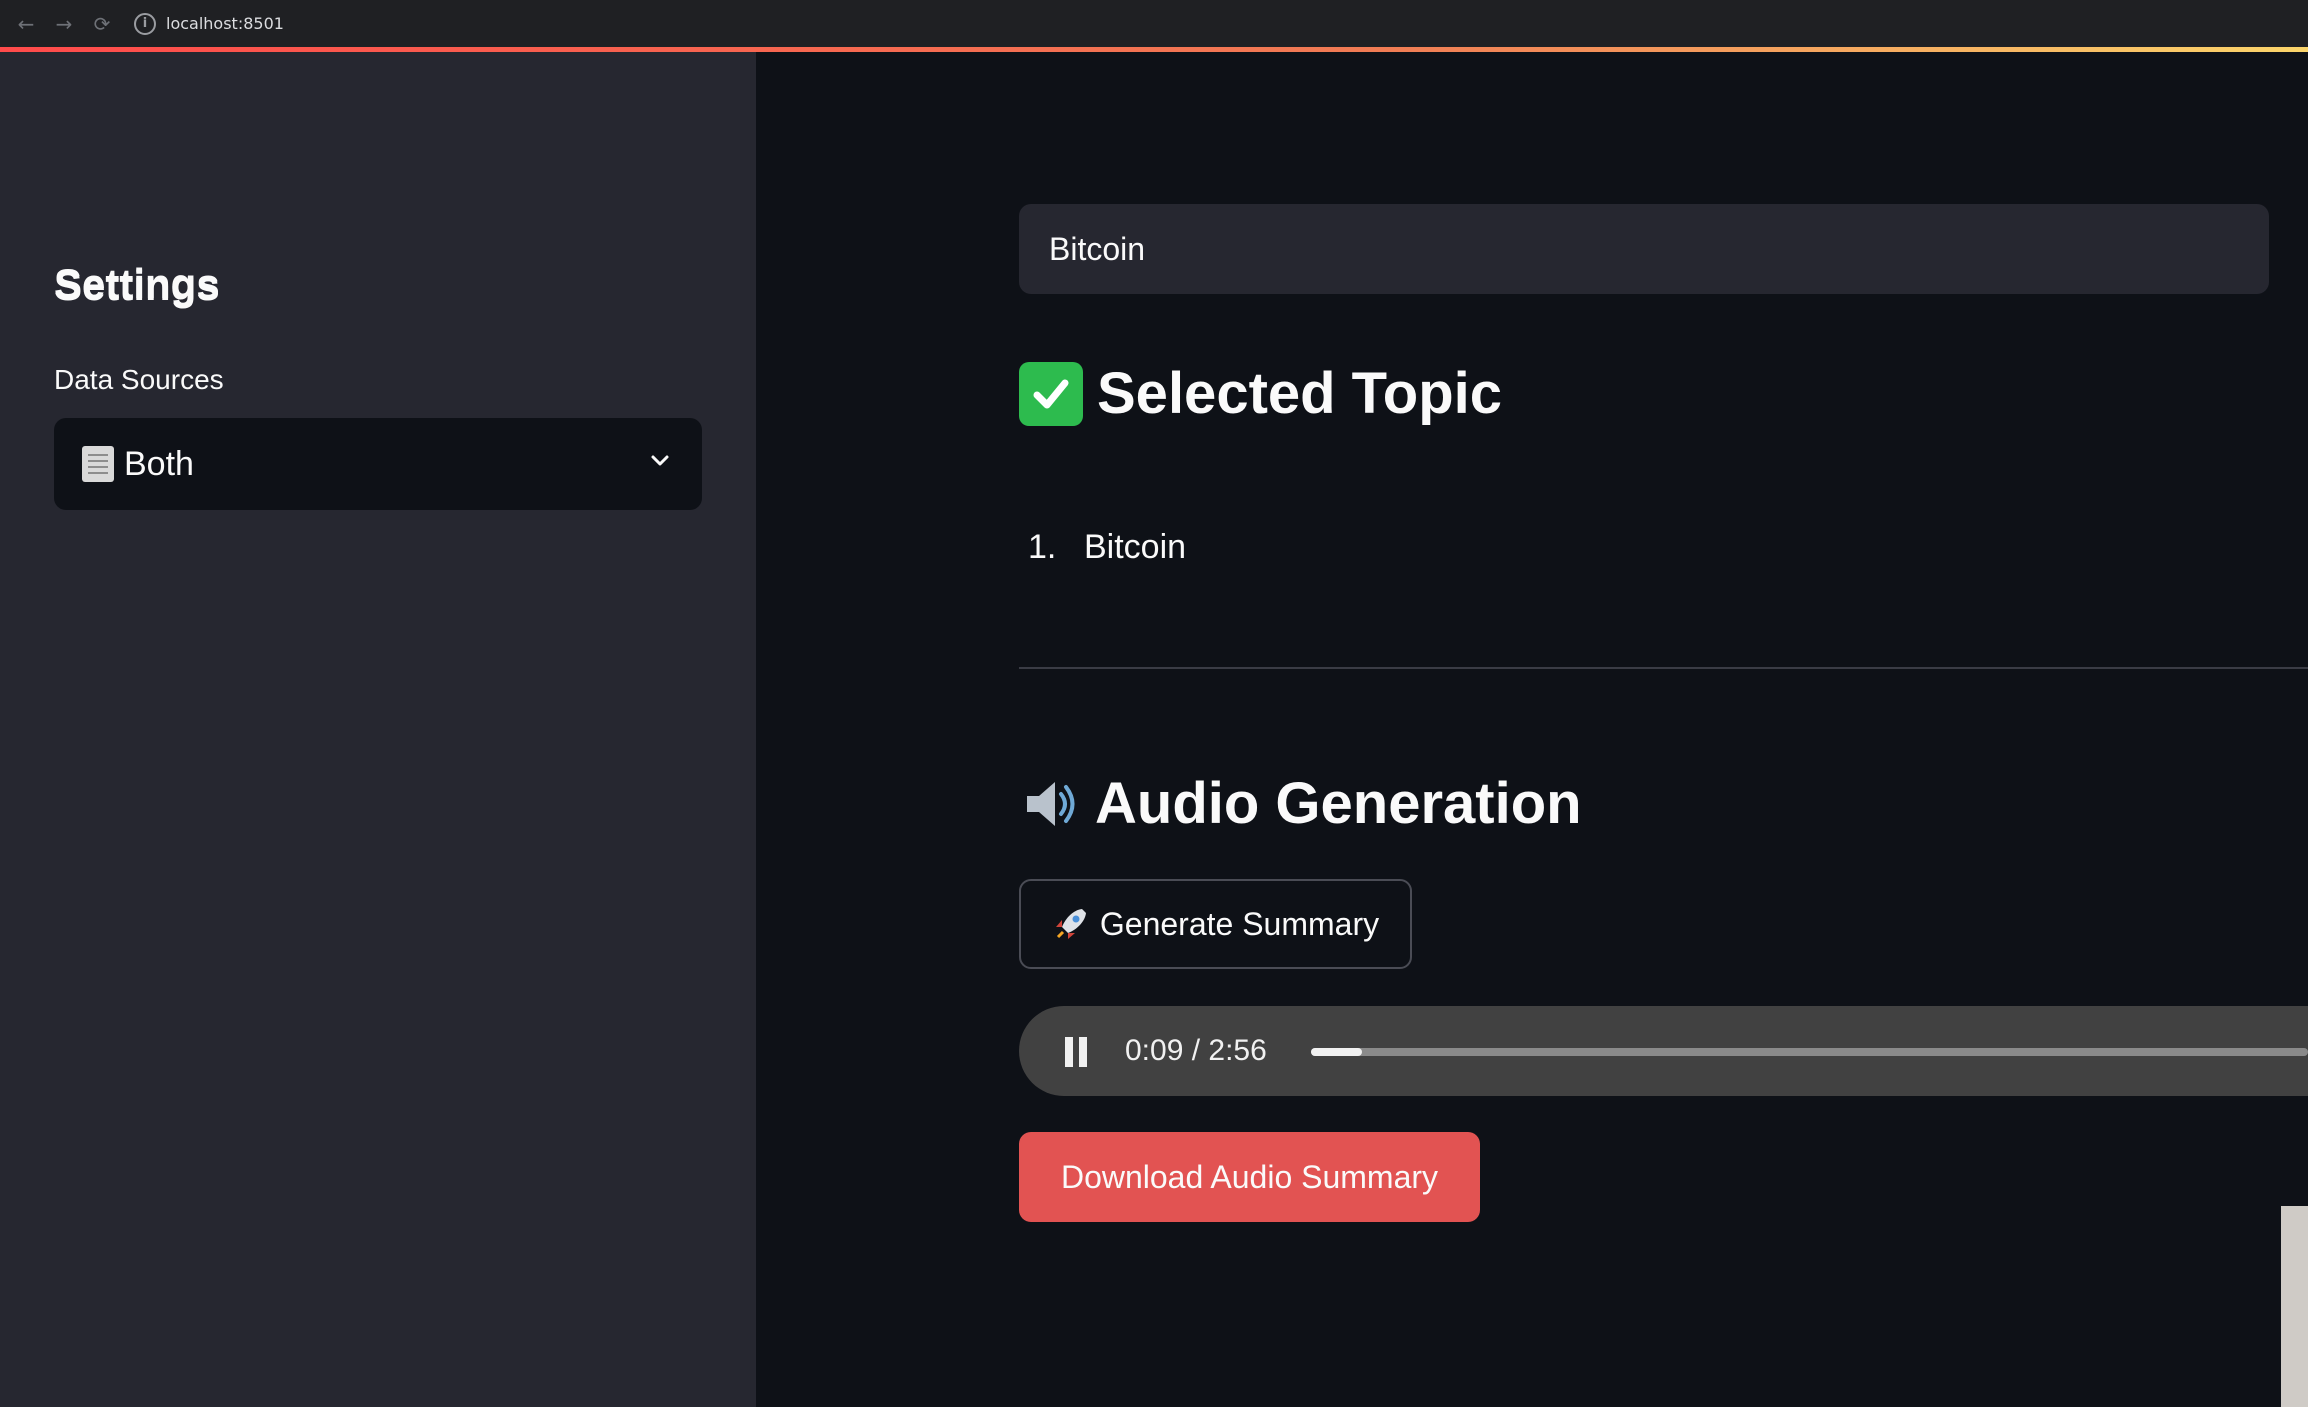 The image size is (2308, 1407). Describe the element at coordinates (1249, 1177) in the screenshot. I see `download-audio-summary-button: Download Audio Summary` at that location.